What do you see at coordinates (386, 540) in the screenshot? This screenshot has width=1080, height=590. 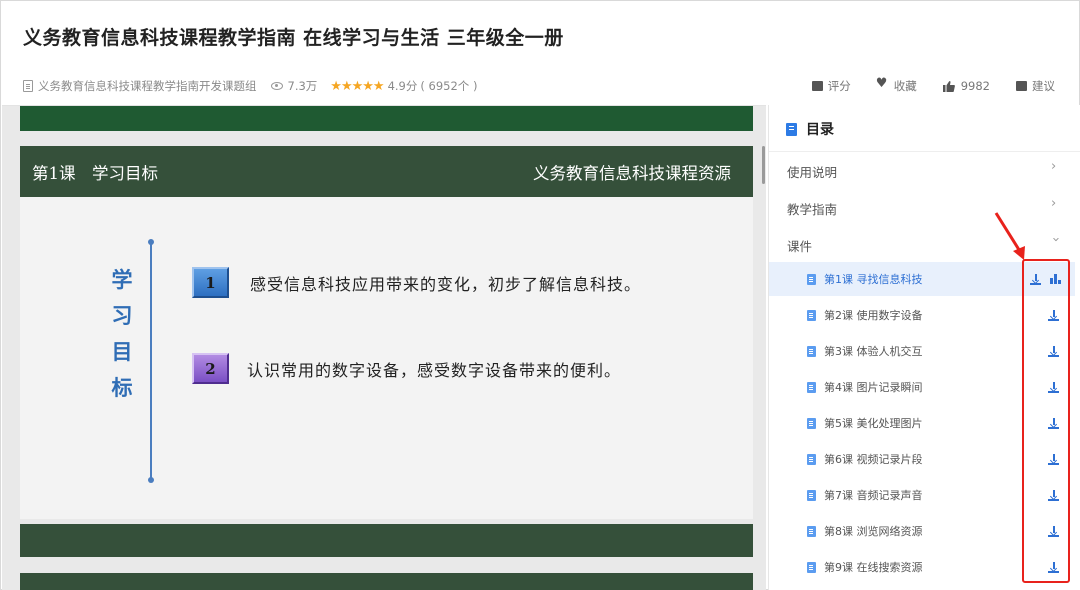 I see `slide-next-band` at bounding box center [386, 540].